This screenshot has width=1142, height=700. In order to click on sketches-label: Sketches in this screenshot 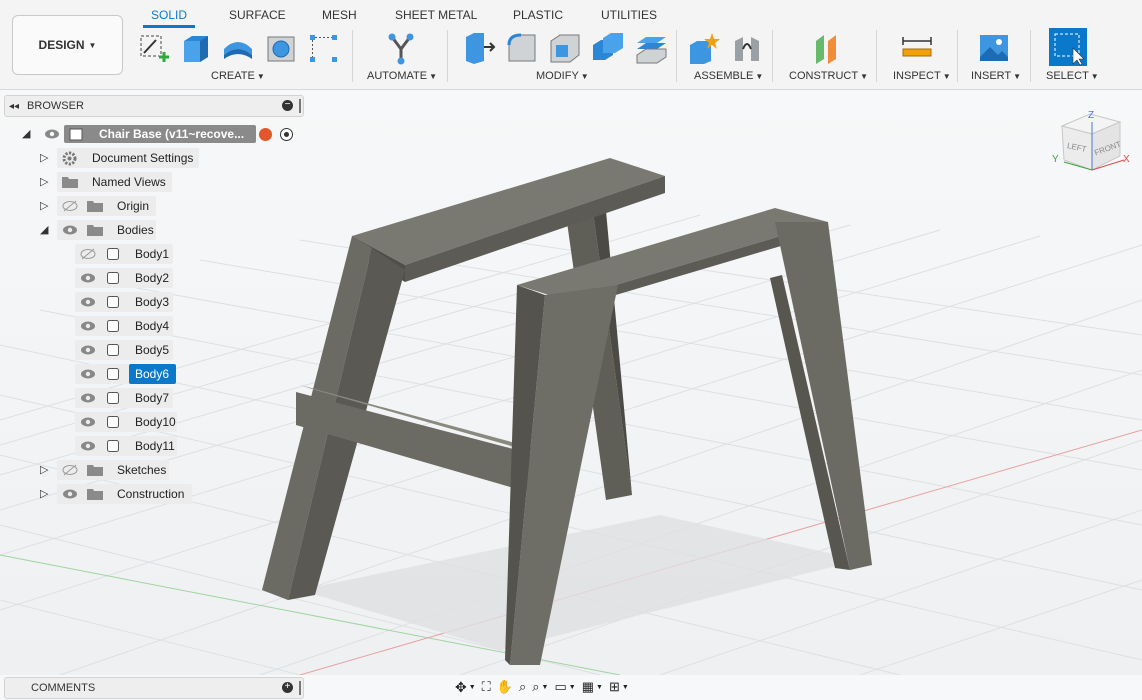, I will do `click(142, 470)`.